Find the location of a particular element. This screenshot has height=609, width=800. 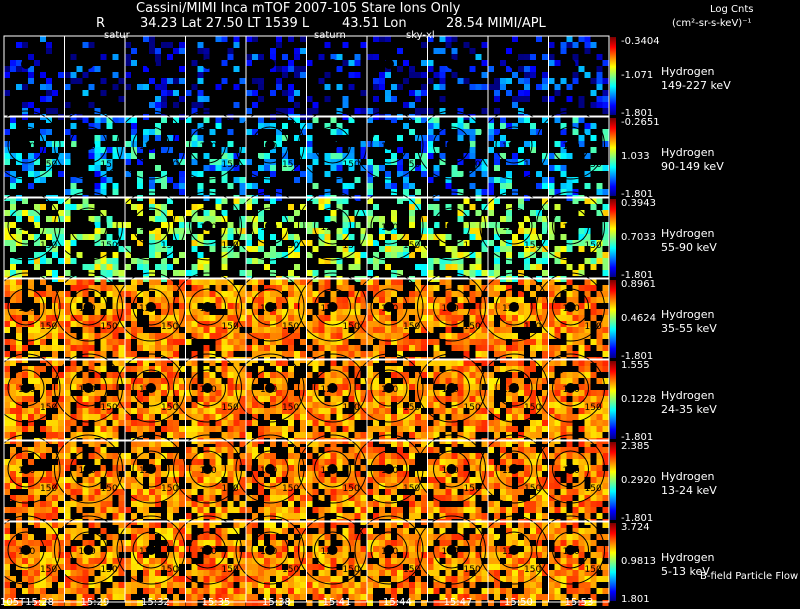

row-energy-label: 13-24 keV is located at coordinates (689, 490).